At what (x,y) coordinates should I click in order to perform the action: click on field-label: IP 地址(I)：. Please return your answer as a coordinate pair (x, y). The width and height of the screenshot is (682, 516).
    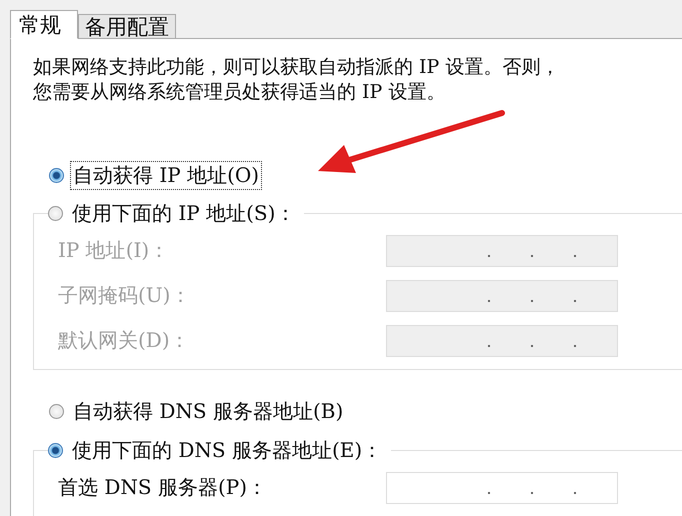
    Looking at the image, I should click on (114, 250).